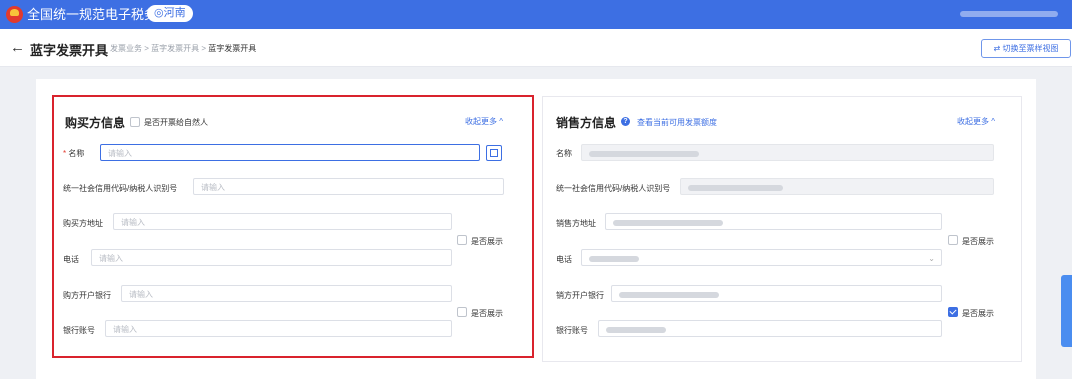  What do you see at coordinates (120, 188) in the screenshot?
I see `buyer-tax-id-label: 统一社会信用代码/纳税人识别号` at bounding box center [120, 188].